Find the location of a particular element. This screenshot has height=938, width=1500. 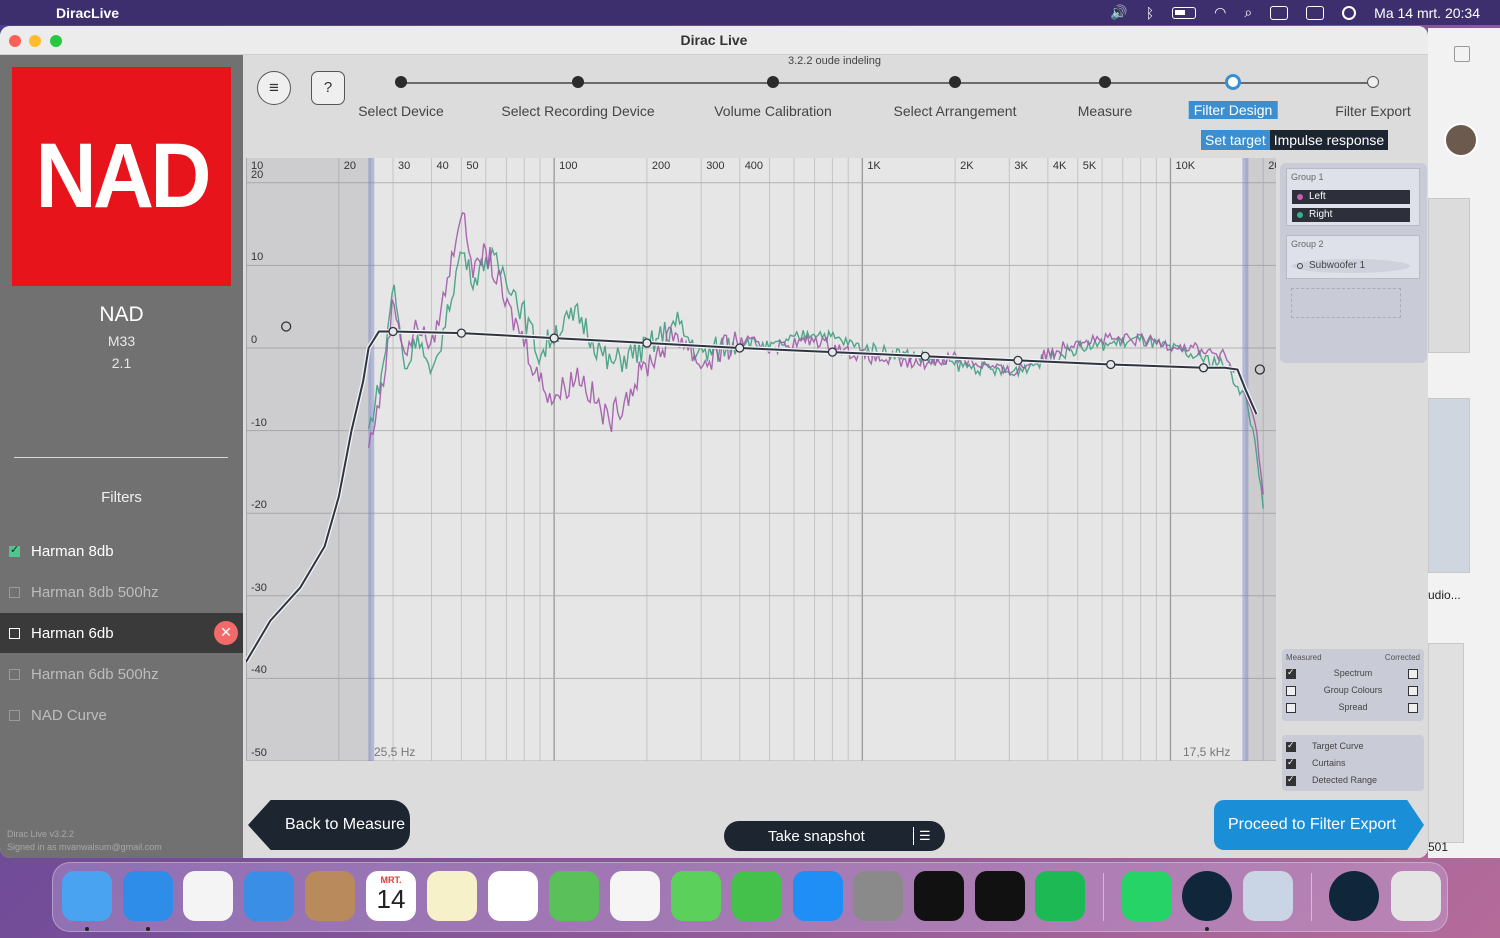

app-version: Dirac Live v3.2.2 is located at coordinates (41, 834).